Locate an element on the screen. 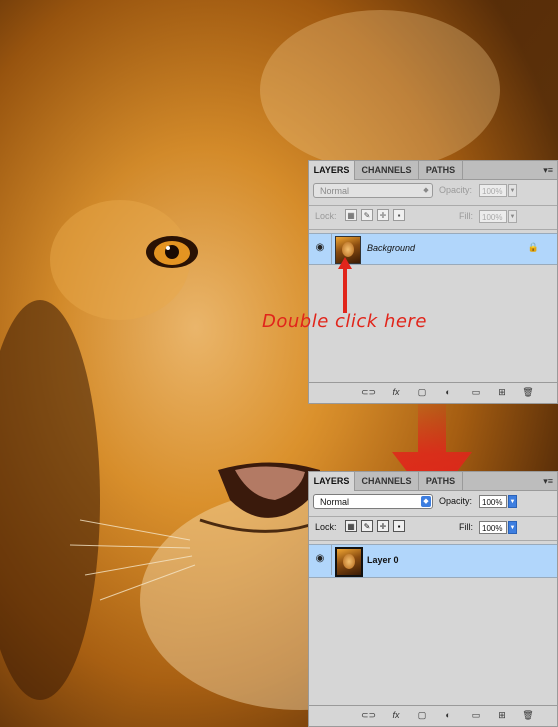 This screenshot has height=727, width=558. layer-row-layer-0: ◉ Layer 0 is located at coordinates (433, 561).